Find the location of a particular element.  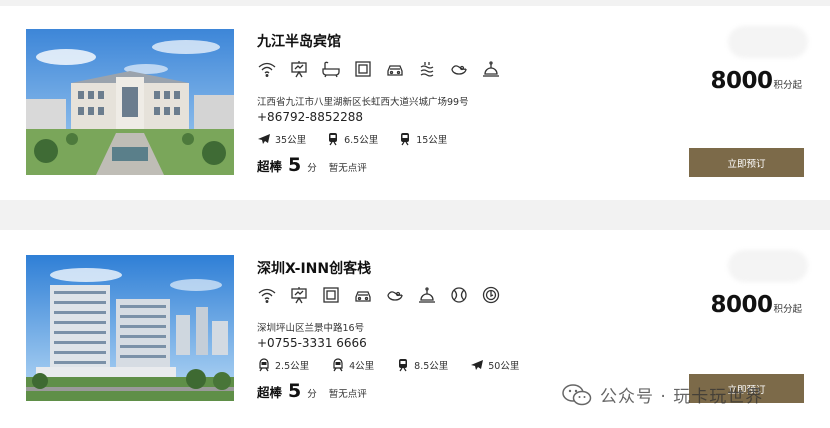

book-now-button: 立即预订 is located at coordinates (746, 162).